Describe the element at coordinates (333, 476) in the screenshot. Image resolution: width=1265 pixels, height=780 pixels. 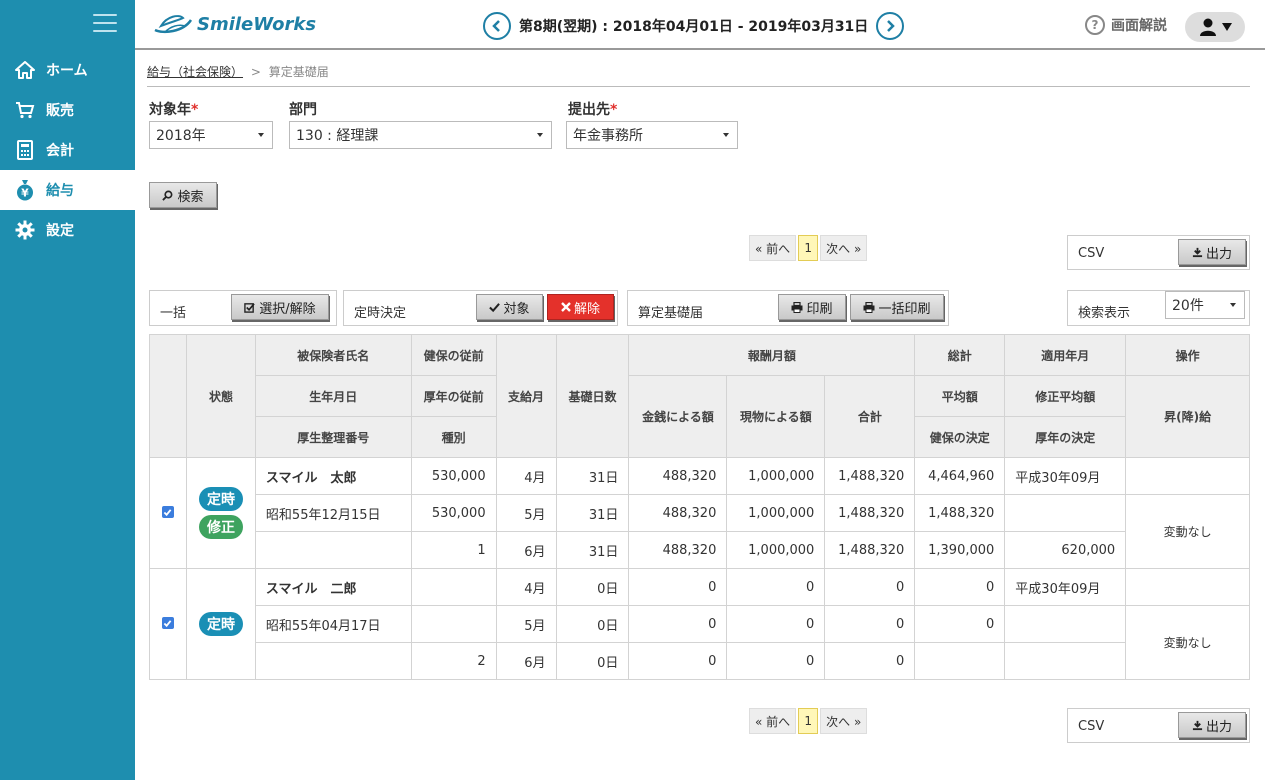
I see `employee-name: スマイル 太郎` at that location.